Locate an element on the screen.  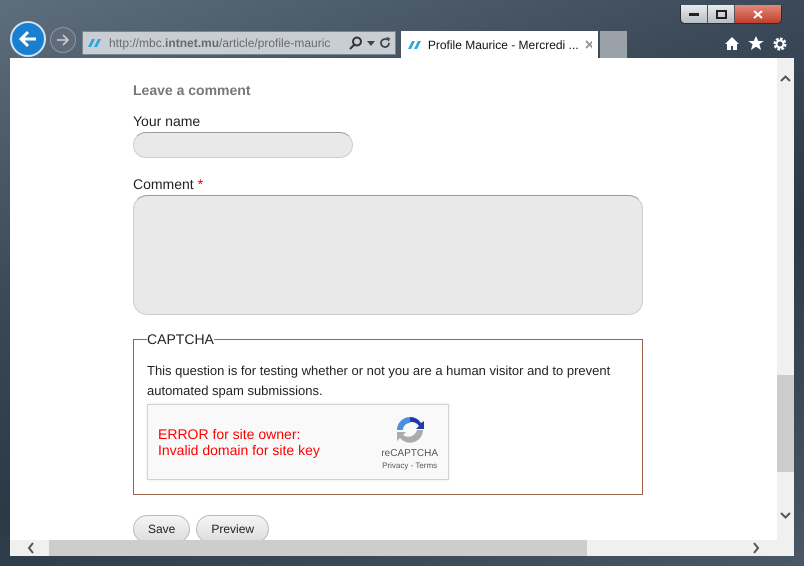
forward-button is located at coordinates (63, 40).